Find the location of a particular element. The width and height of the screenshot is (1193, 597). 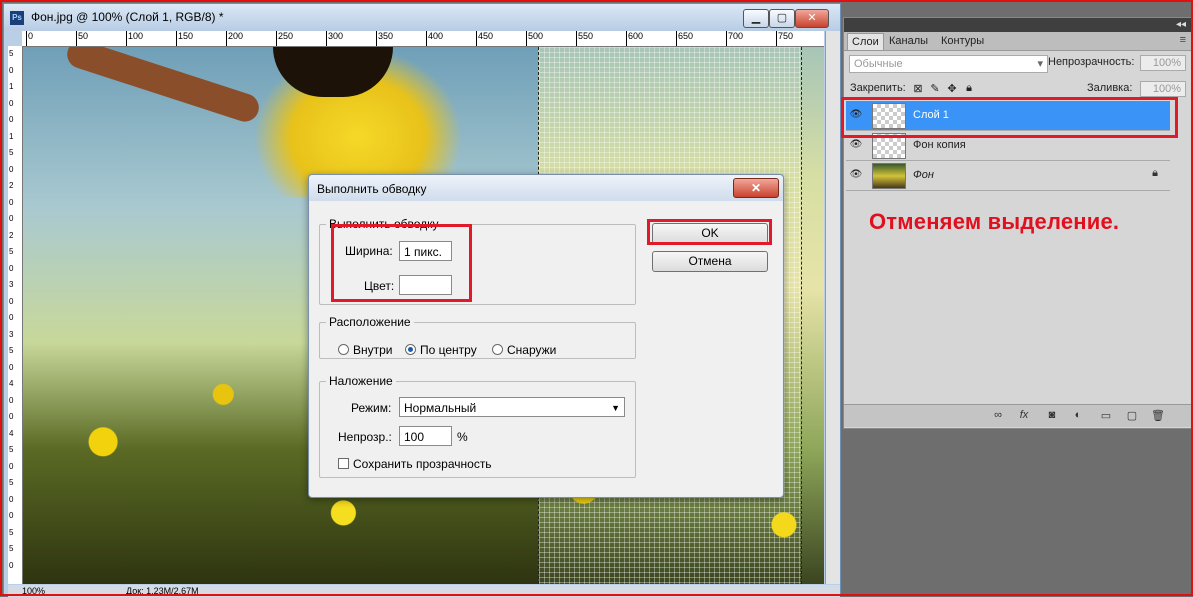

ruler-tick-label: 1 is located at coordinates (11, 86).